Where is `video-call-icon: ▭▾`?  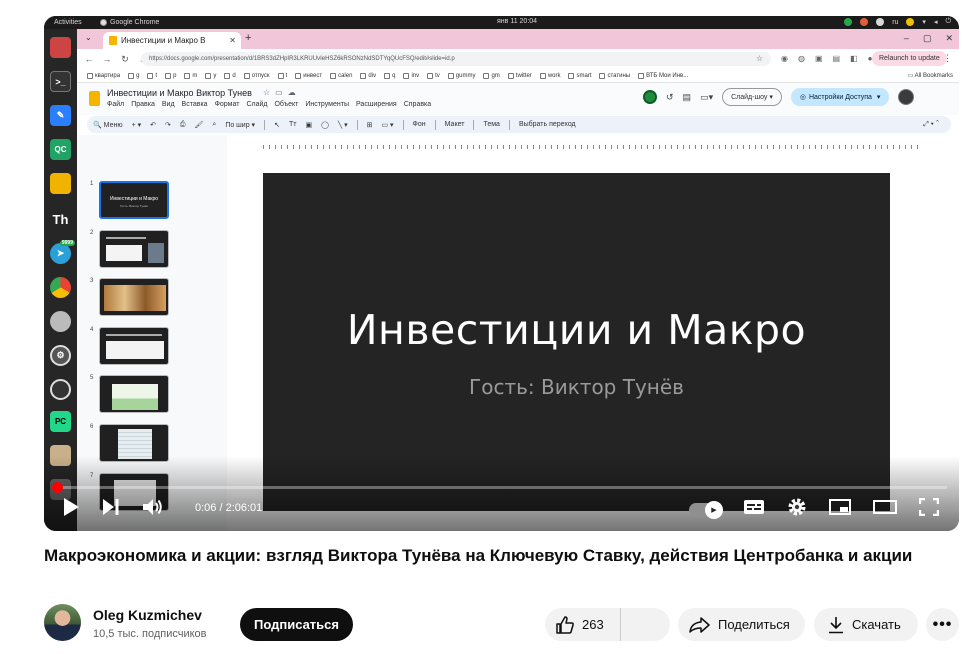 video-call-icon: ▭▾ is located at coordinates (706, 97).